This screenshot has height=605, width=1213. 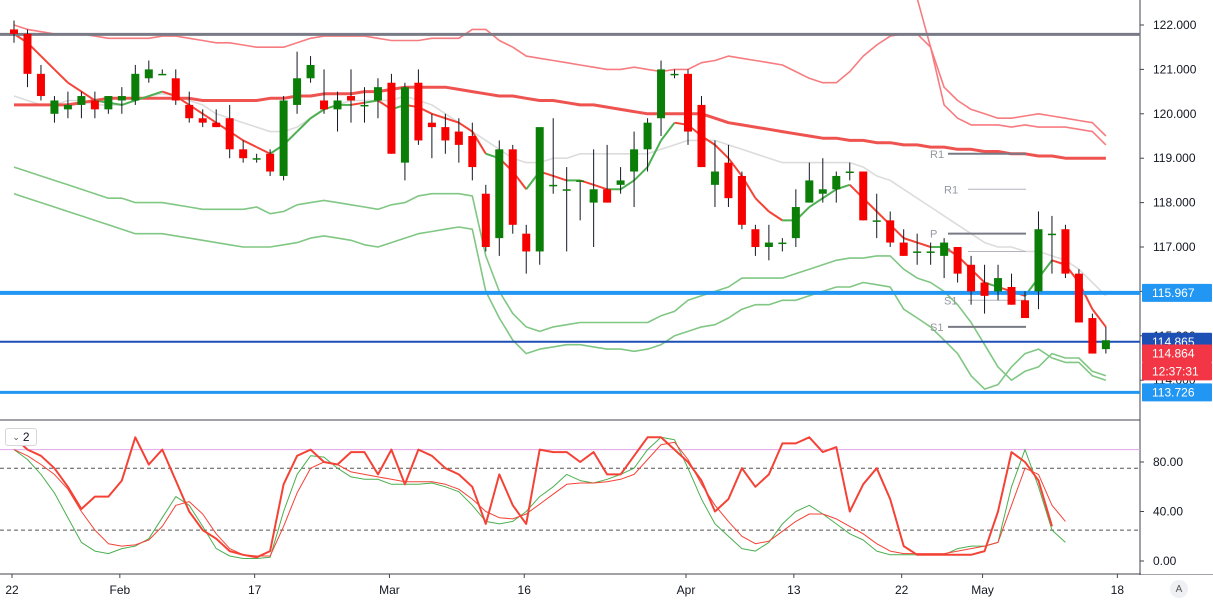 What do you see at coordinates (902, 590) in the screenshot?
I see `time-tick-label: 22` at bounding box center [902, 590].